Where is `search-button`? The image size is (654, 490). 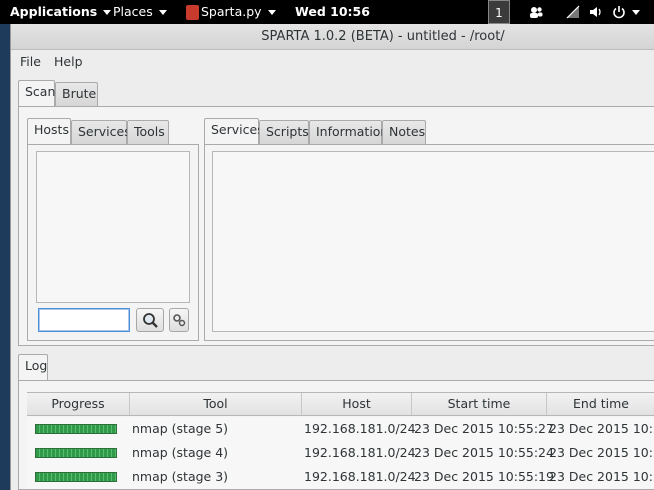
search-button is located at coordinates (150, 320).